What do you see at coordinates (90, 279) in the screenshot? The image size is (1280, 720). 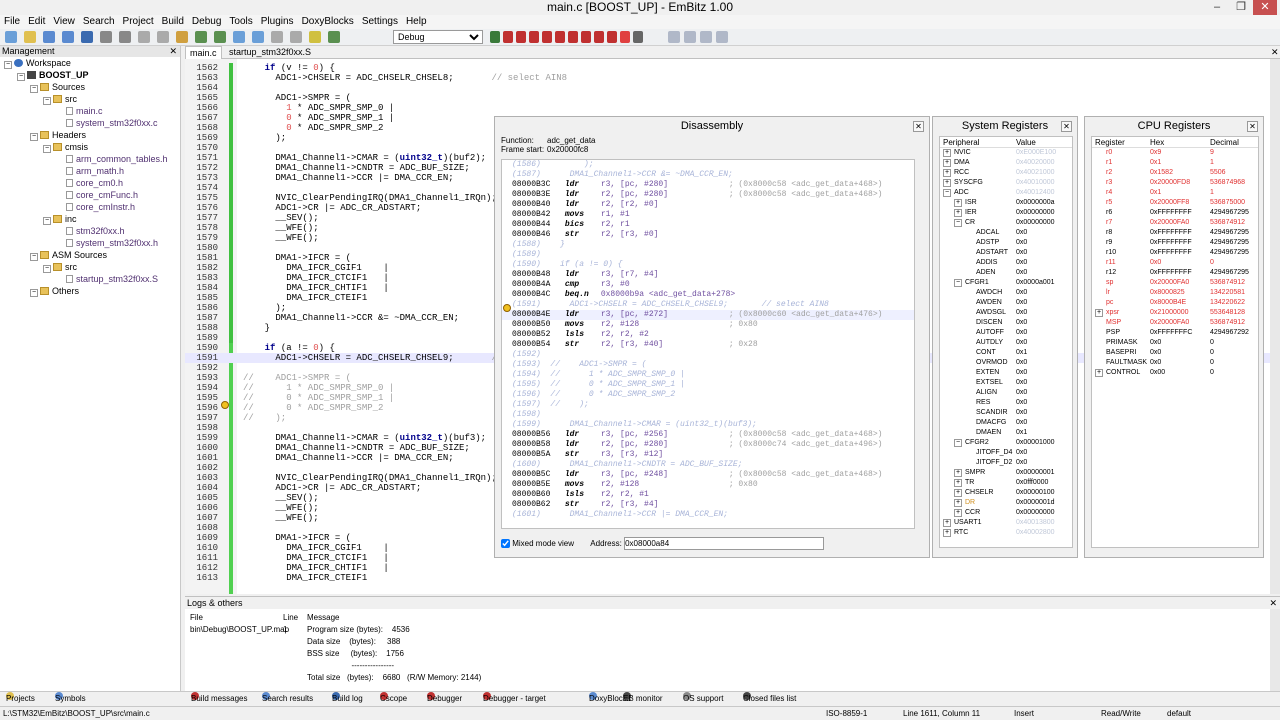 I see `tree-item-file: startup_stm32f0xx.S` at bounding box center [90, 279].